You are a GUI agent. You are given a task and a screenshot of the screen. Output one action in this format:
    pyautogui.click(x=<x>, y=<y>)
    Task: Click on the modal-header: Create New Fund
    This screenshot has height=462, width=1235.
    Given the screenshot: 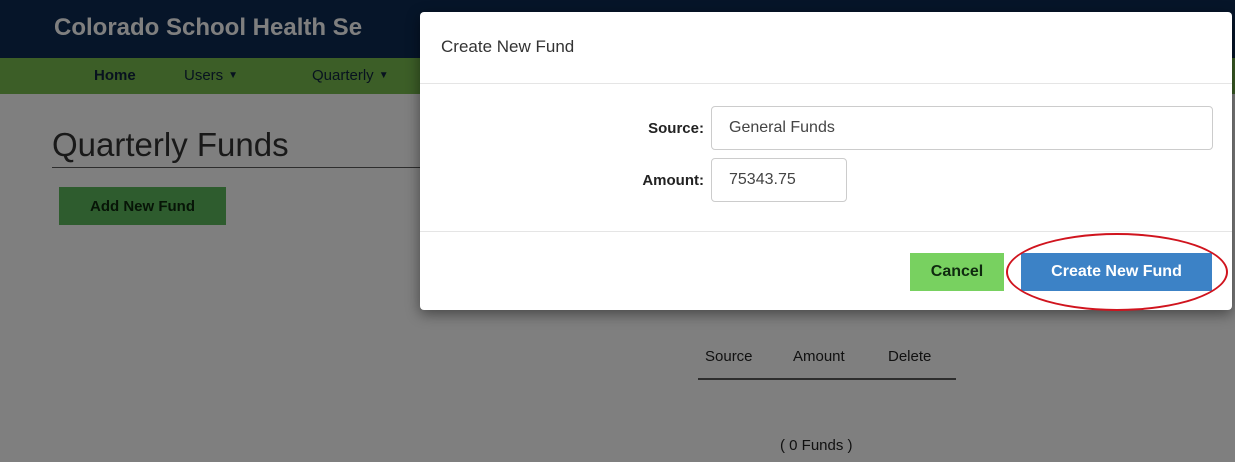 What is the action you would take?
    pyautogui.click(x=826, y=48)
    